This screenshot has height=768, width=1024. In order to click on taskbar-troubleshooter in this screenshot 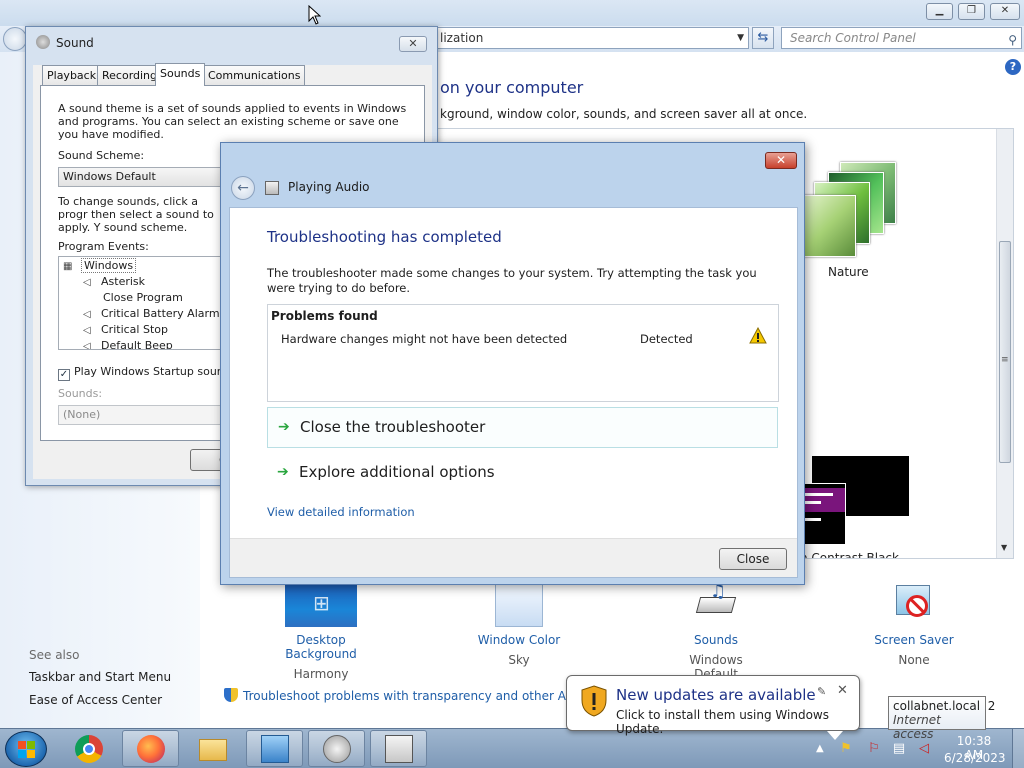, I will do `click(398, 748)`.